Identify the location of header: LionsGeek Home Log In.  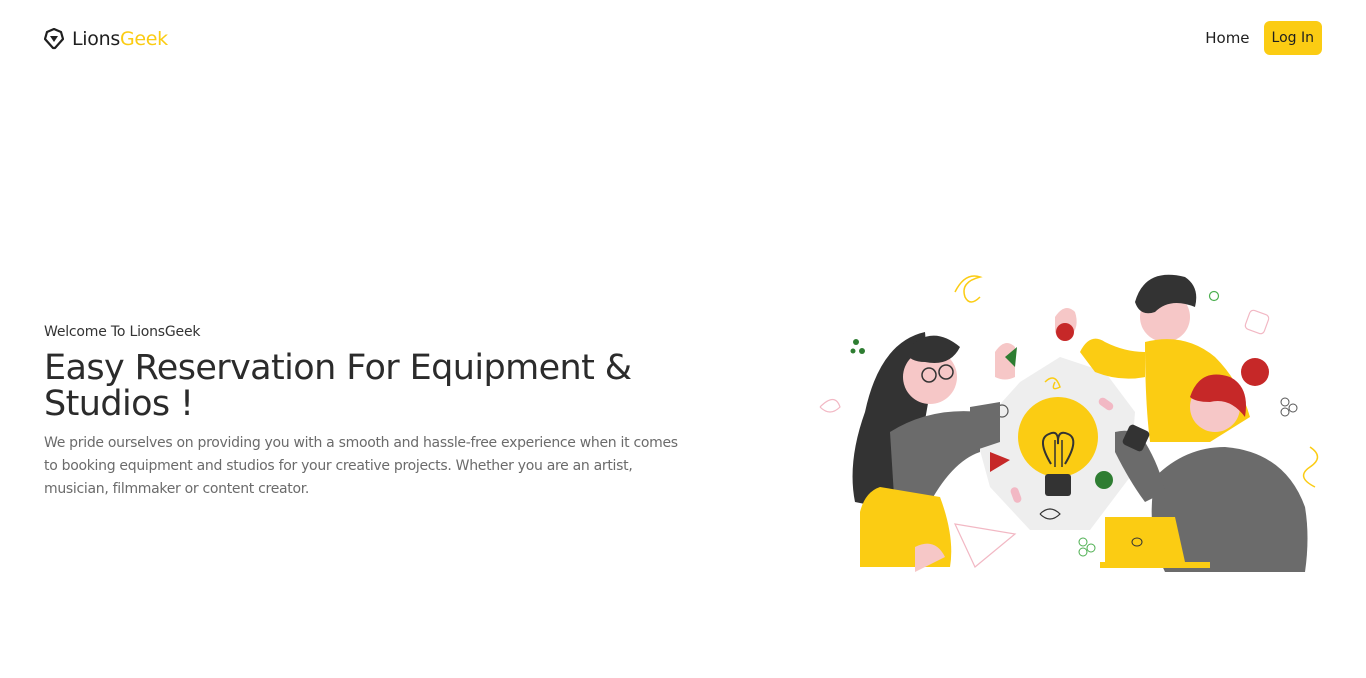
(683, 39).